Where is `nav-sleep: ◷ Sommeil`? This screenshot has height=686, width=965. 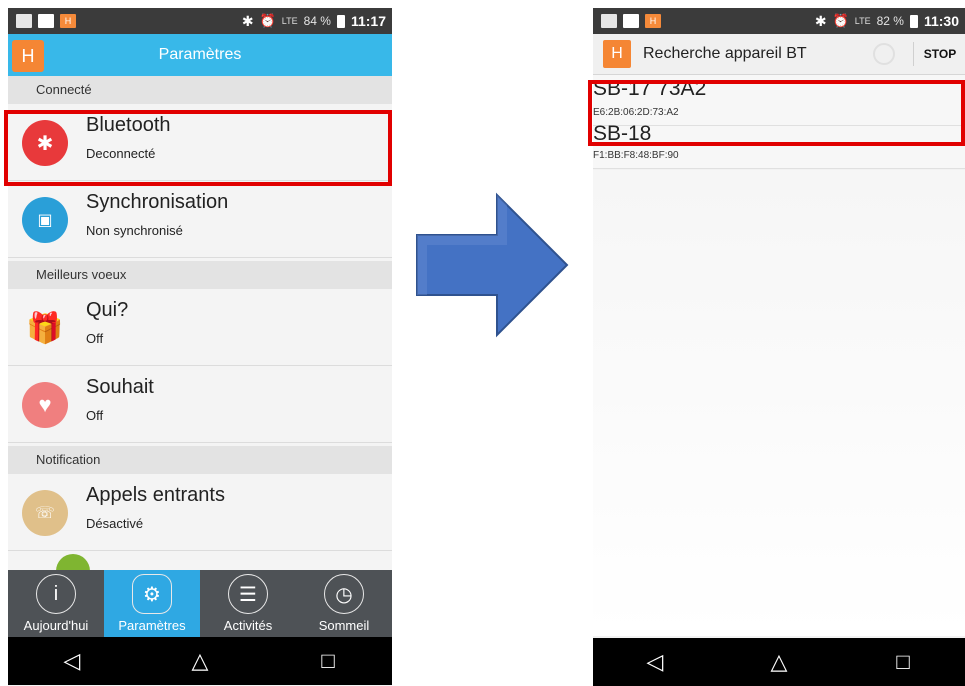 nav-sleep: ◷ Sommeil is located at coordinates (344, 603).